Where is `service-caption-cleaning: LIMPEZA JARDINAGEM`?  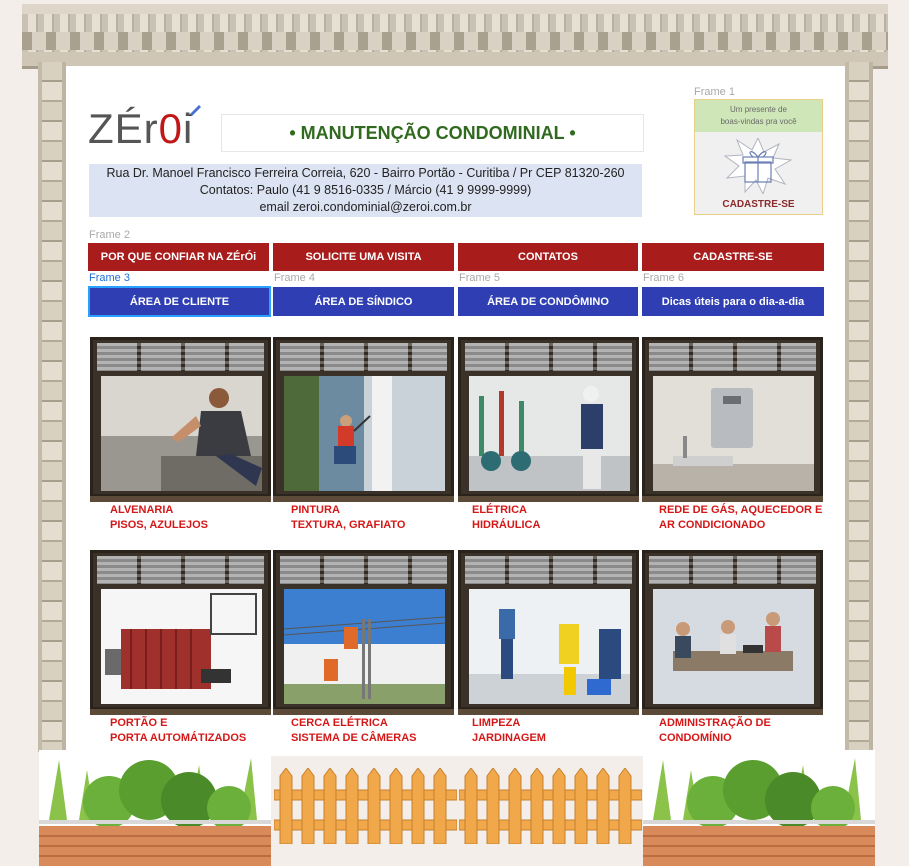
service-caption-cleaning: LIMPEZA JARDINAGEM is located at coordinates (509, 730).